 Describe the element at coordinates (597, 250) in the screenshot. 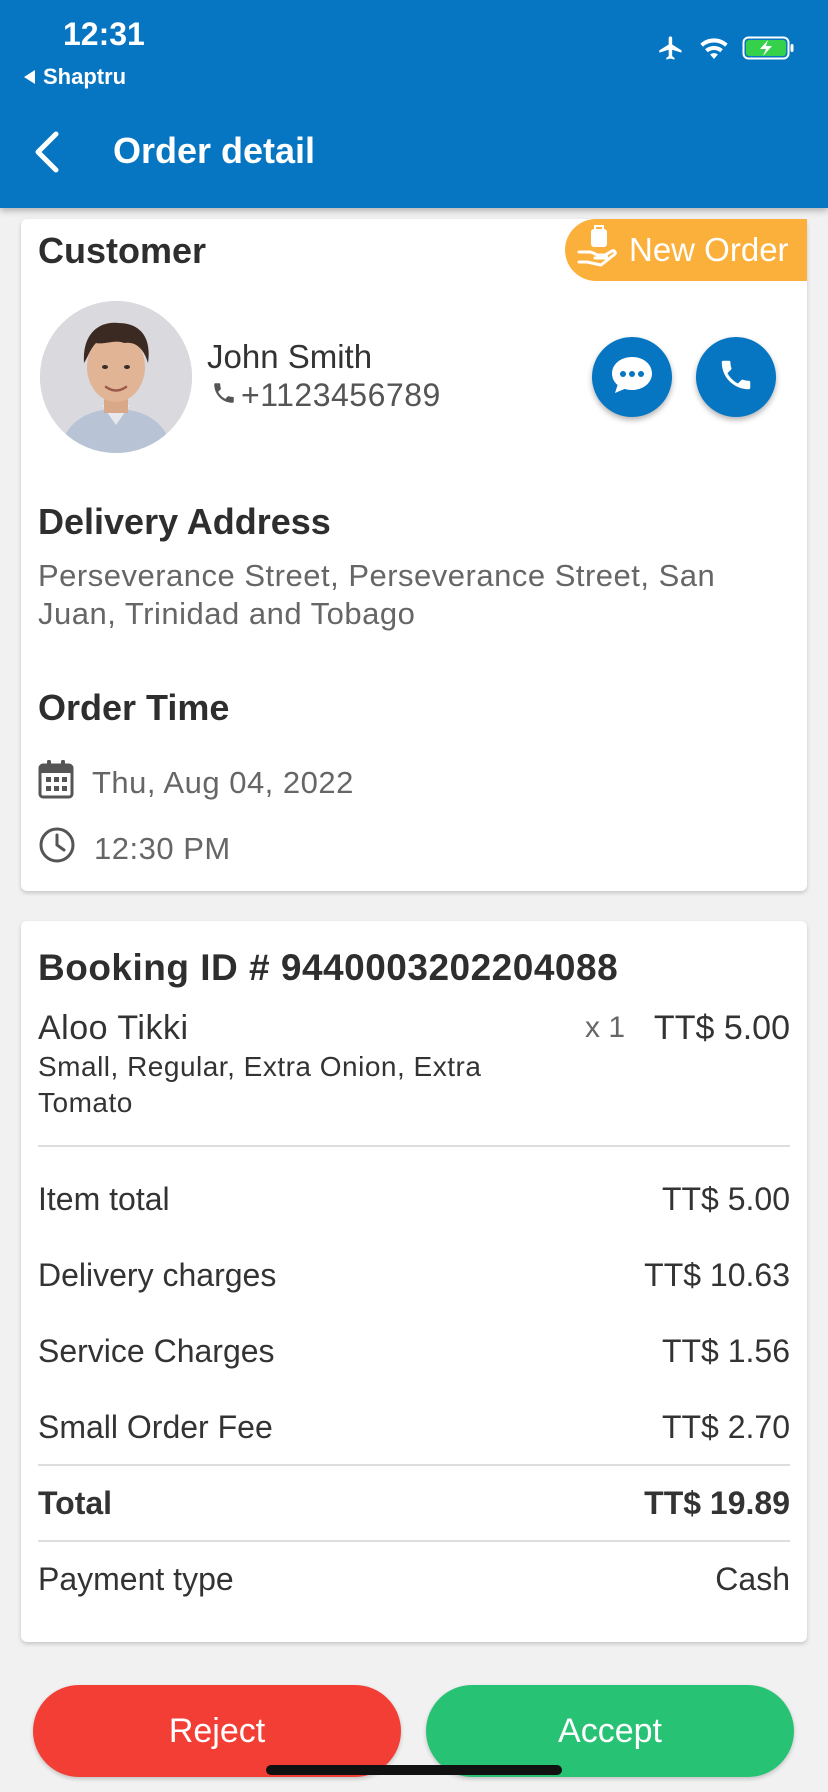

I see `order-bag-icon` at that location.